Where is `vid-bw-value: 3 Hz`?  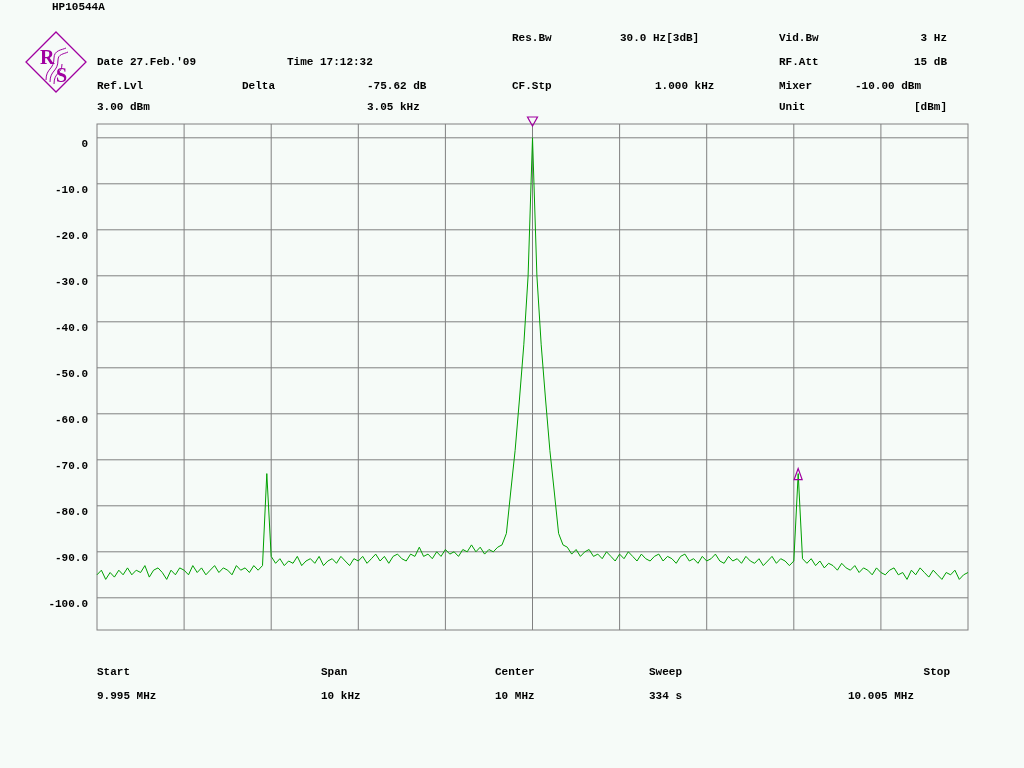
vid-bw-value: 3 Hz is located at coordinates (933, 38).